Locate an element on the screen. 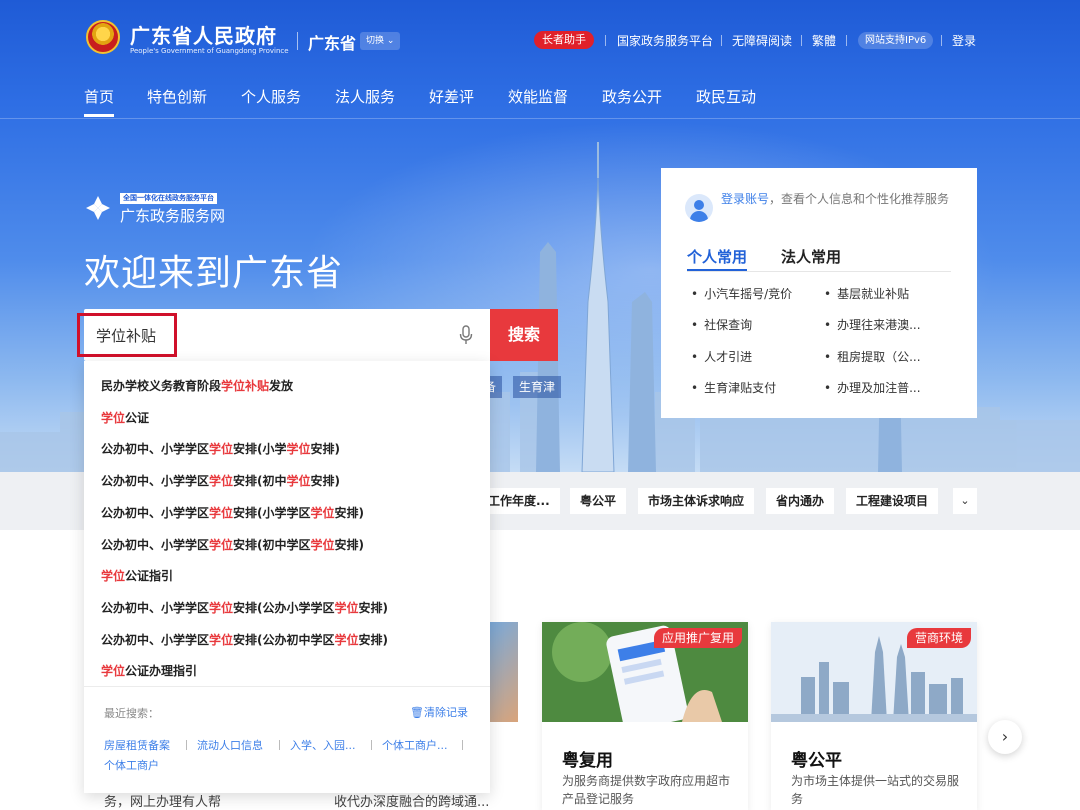 This screenshot has width=1080, height=810. search-suggestion-item: 学位公证办理指引 is located at coordinates (149, 670).